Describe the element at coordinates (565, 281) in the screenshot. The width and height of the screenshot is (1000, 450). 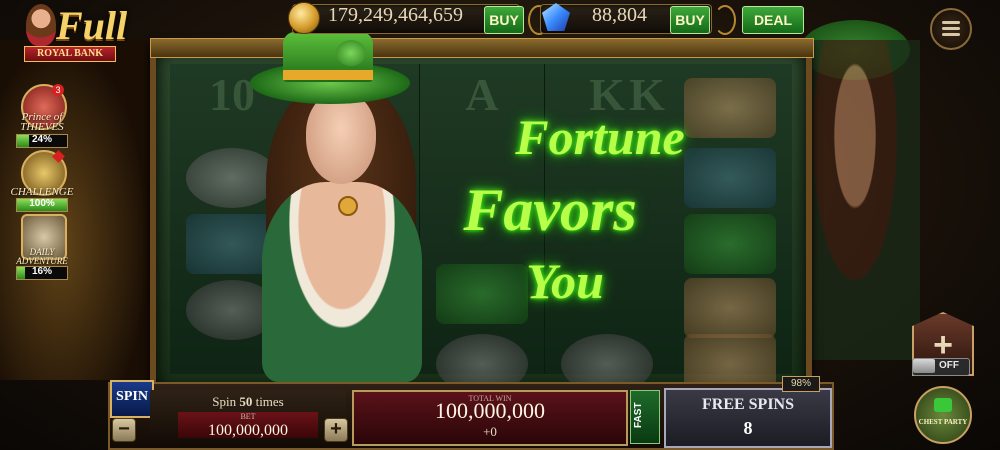
I see `headline-line-3: You` at that location.